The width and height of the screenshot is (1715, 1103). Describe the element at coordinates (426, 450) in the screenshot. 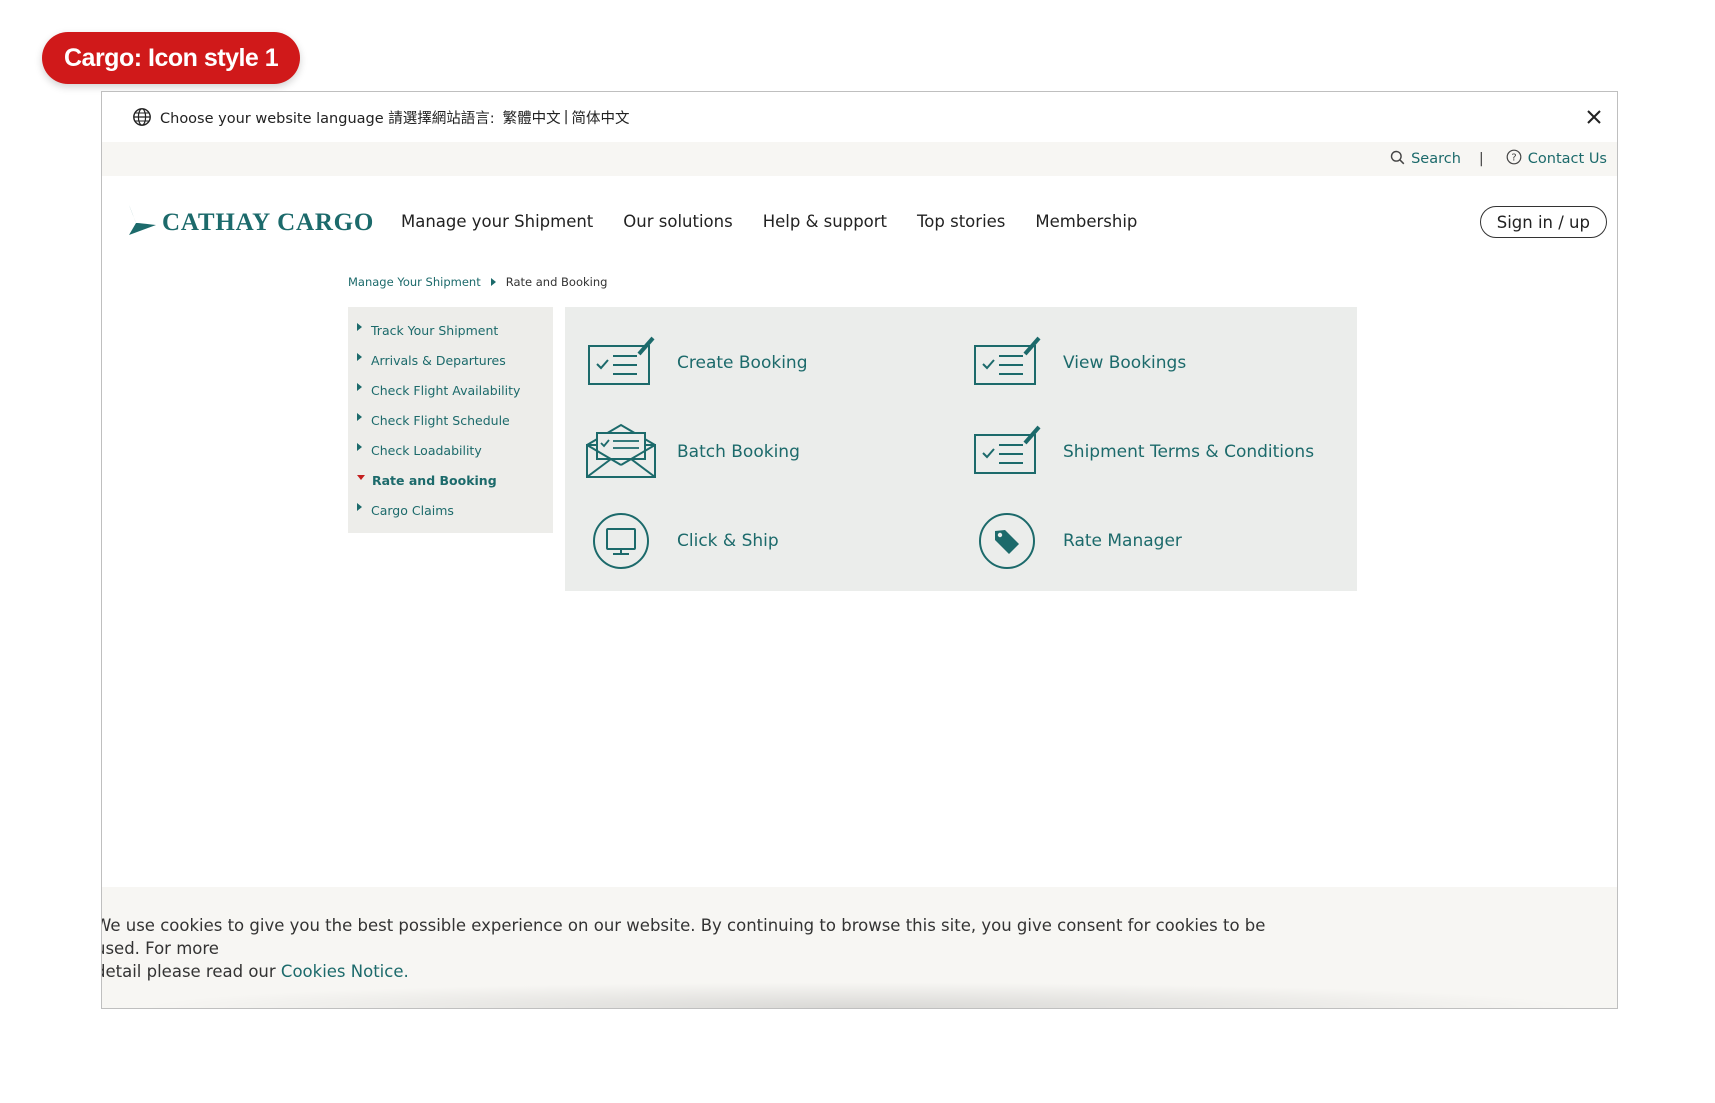

I see `sidebar-item-label: Check Loadability` at that location.